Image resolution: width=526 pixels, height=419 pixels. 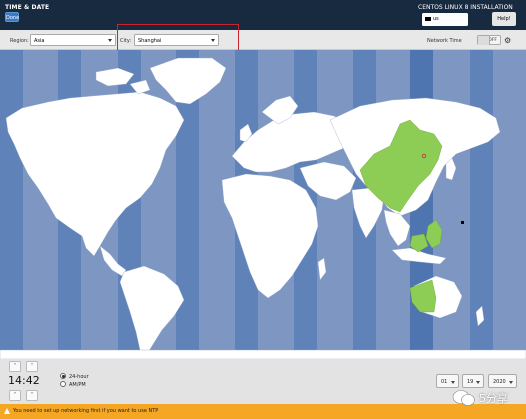 What do you see at coordinates (270, 236) in the screenshot?
I see `africa-landmass` at bounding box center [270, 236].